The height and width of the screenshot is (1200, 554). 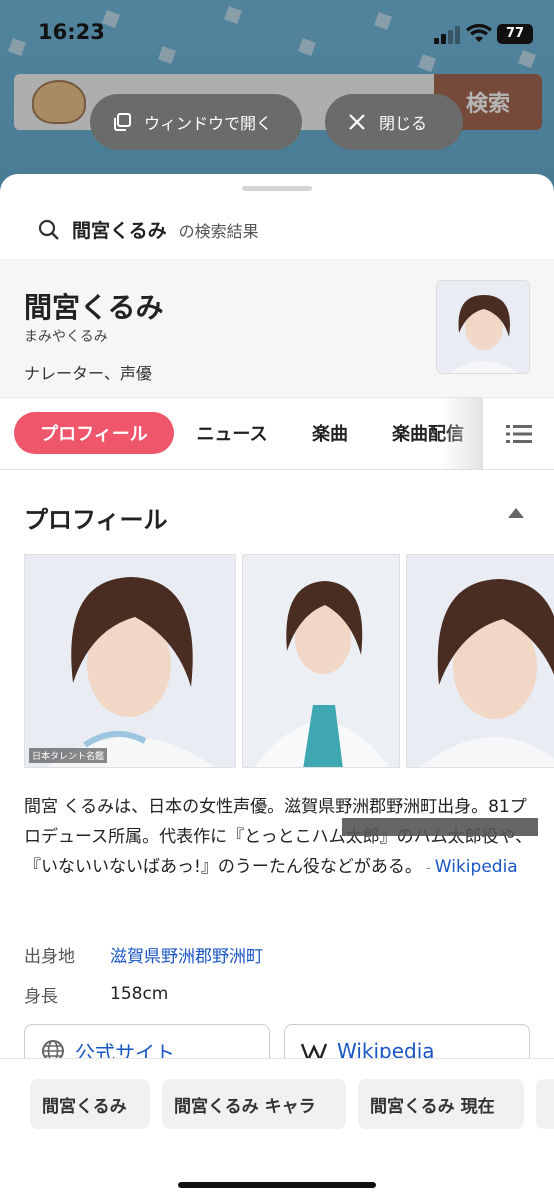 I want to click on related-searches: 間宮くるみ 間宮くるみ キャラ 間宮くるみ 現在, so click(x=277, y=1129).